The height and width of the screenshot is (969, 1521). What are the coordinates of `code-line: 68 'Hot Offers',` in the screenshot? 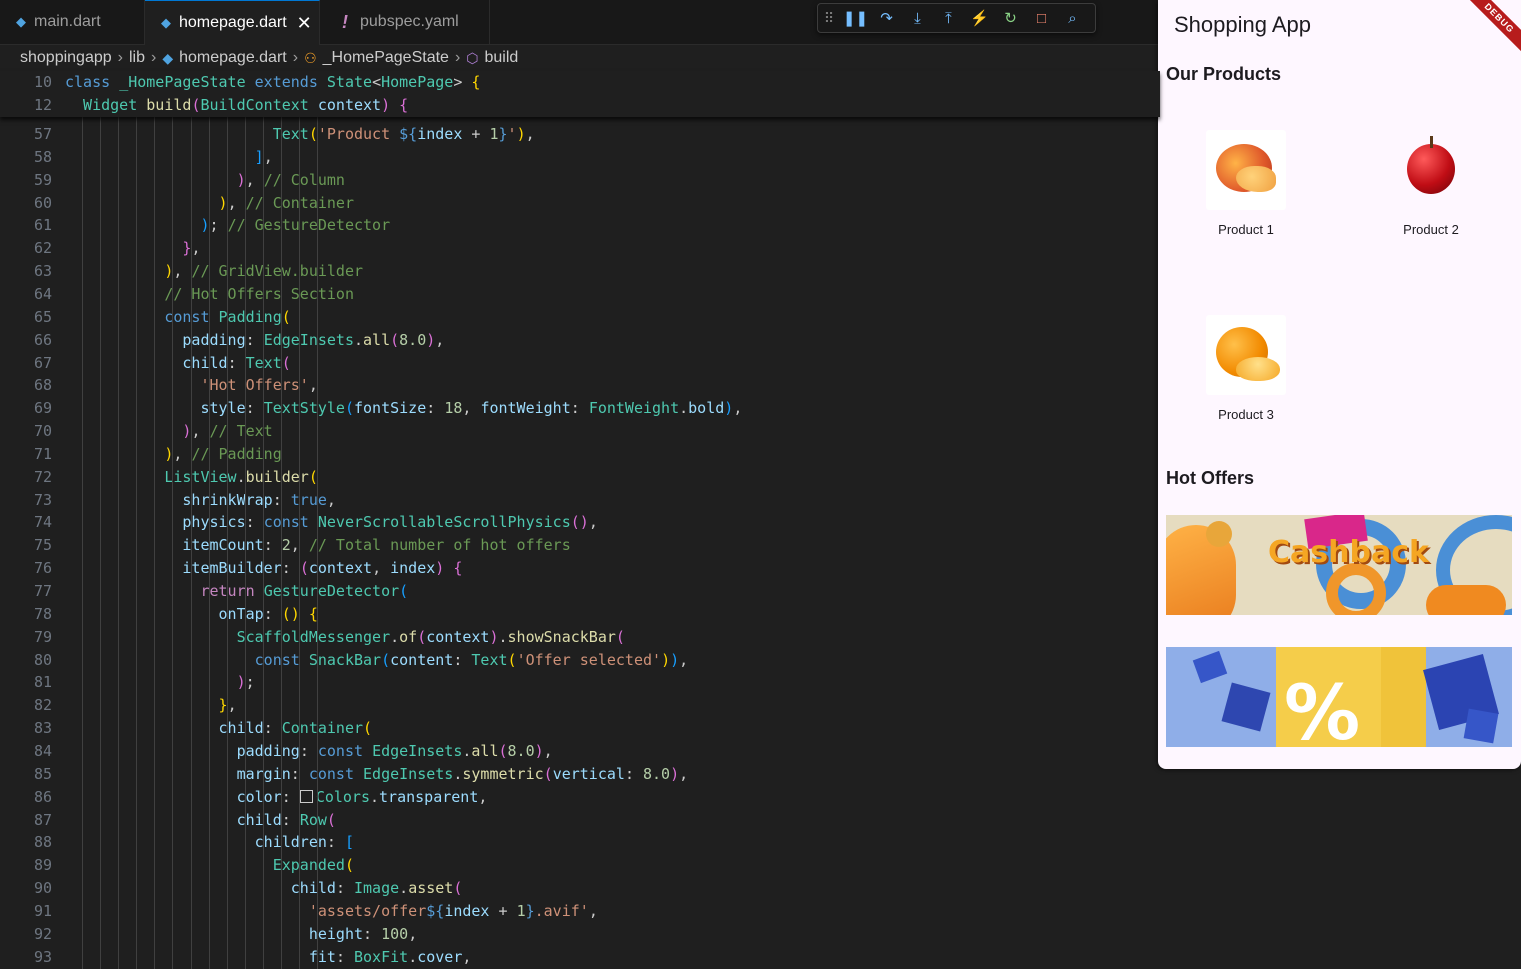 It's located at (580, 385).